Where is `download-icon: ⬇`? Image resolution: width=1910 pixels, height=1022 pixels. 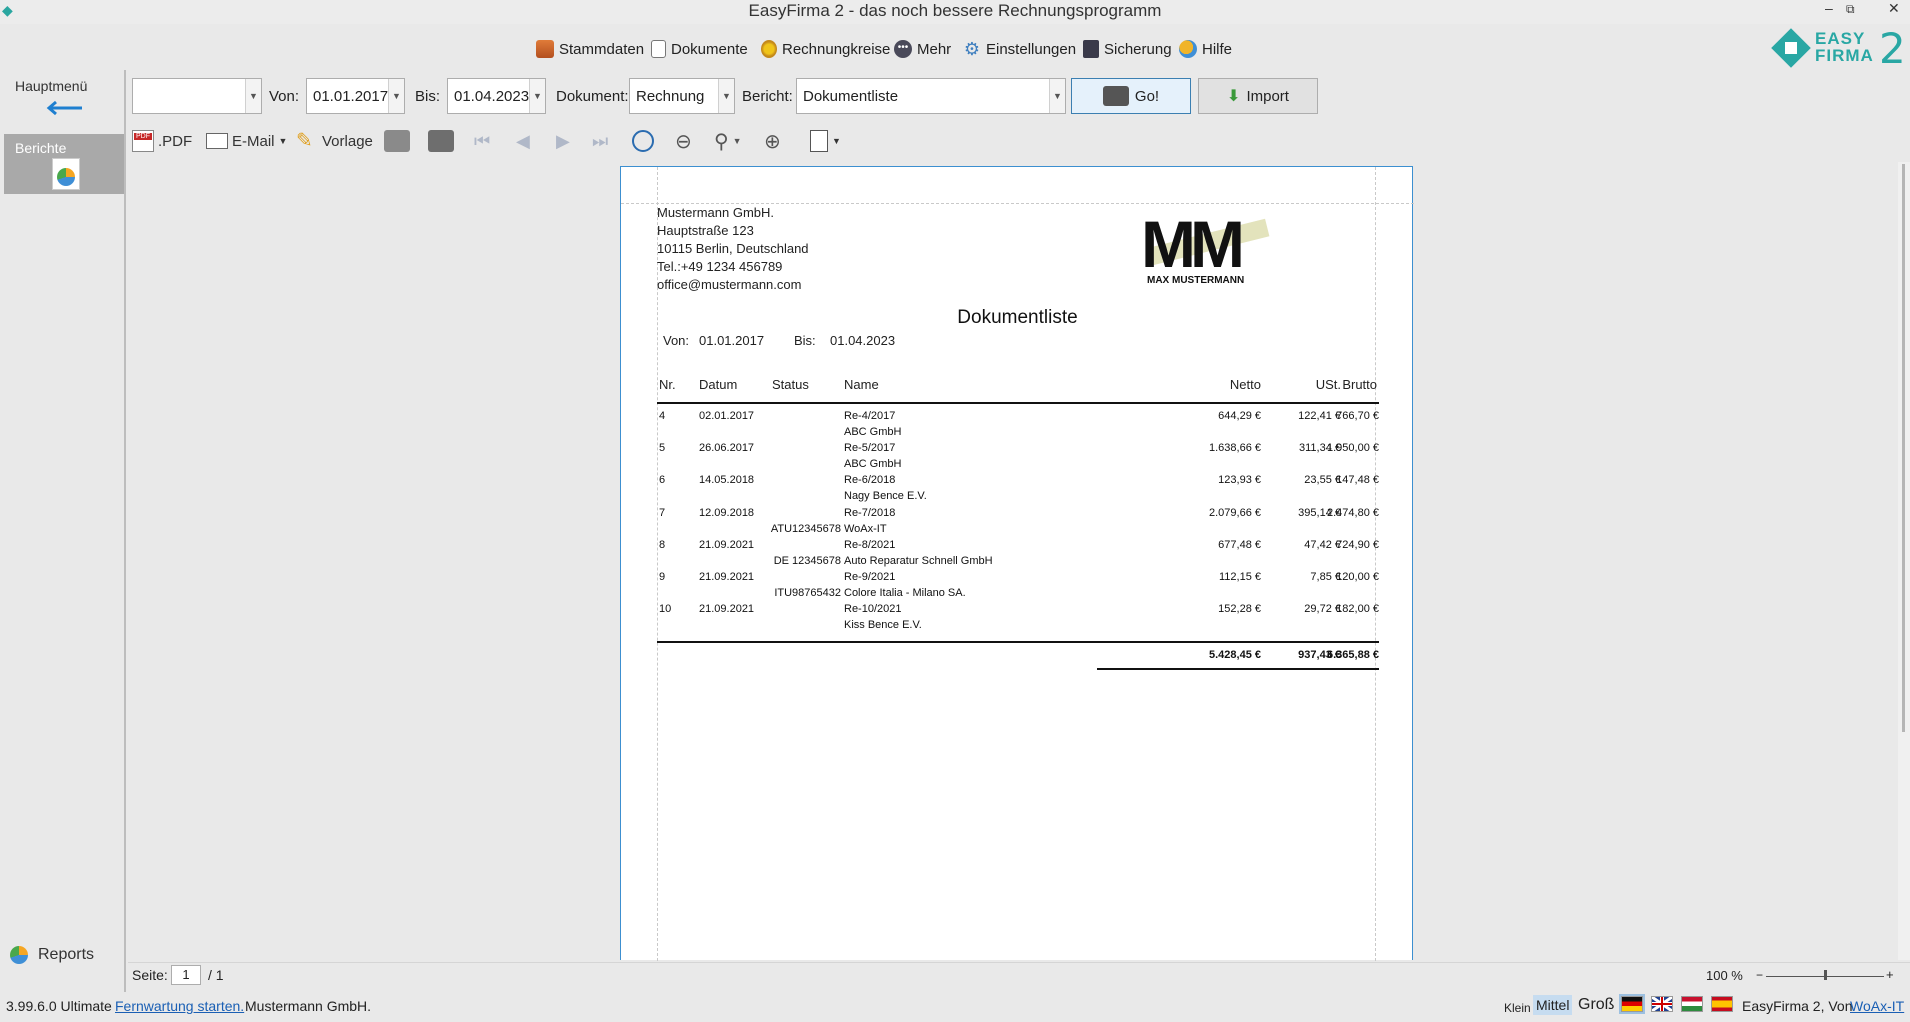 download-icon: ⬇ is located at coordinates (1234, 96).